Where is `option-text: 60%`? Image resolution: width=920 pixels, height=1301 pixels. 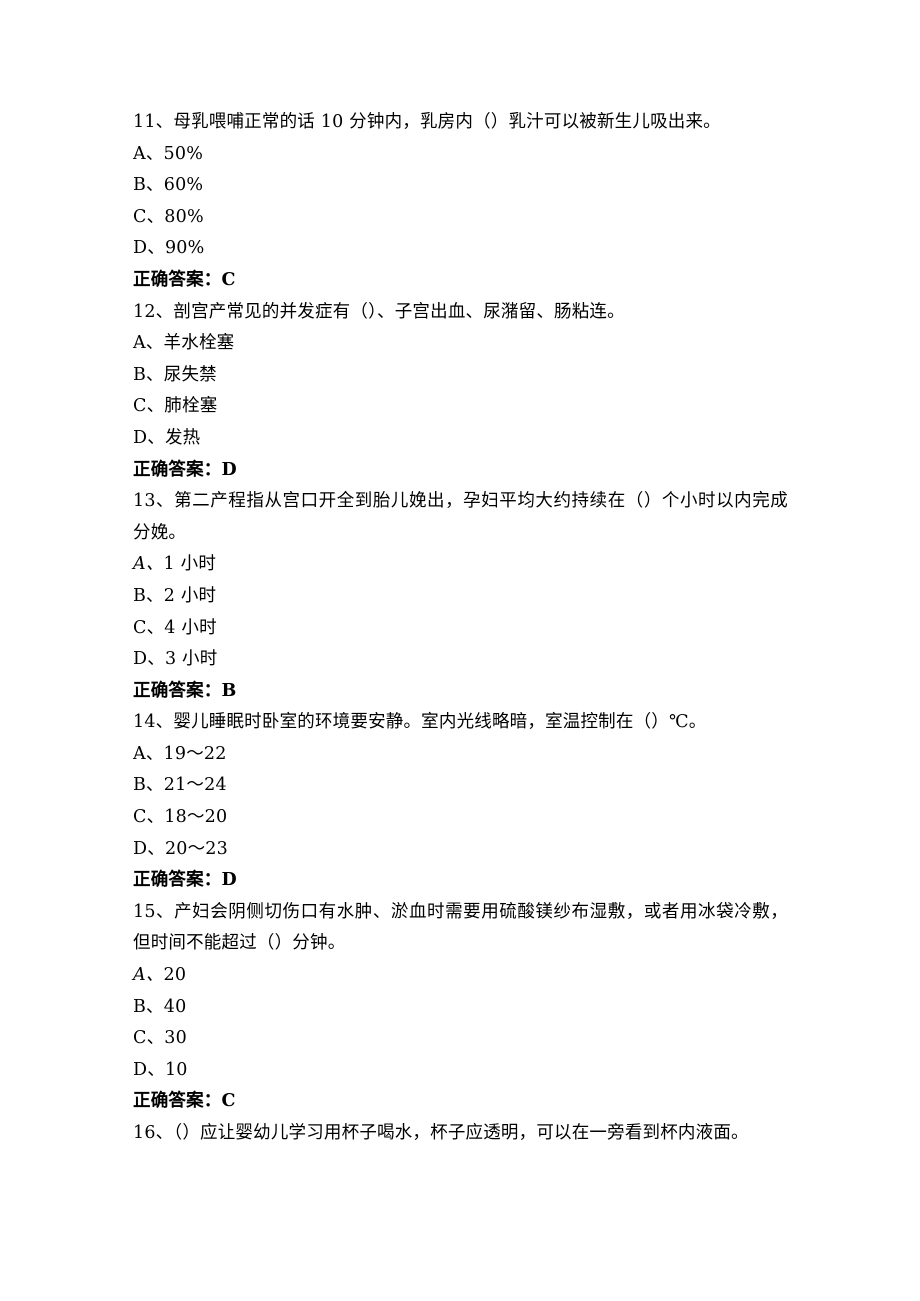
option-text: 60% is located at coordinates (183, 185).